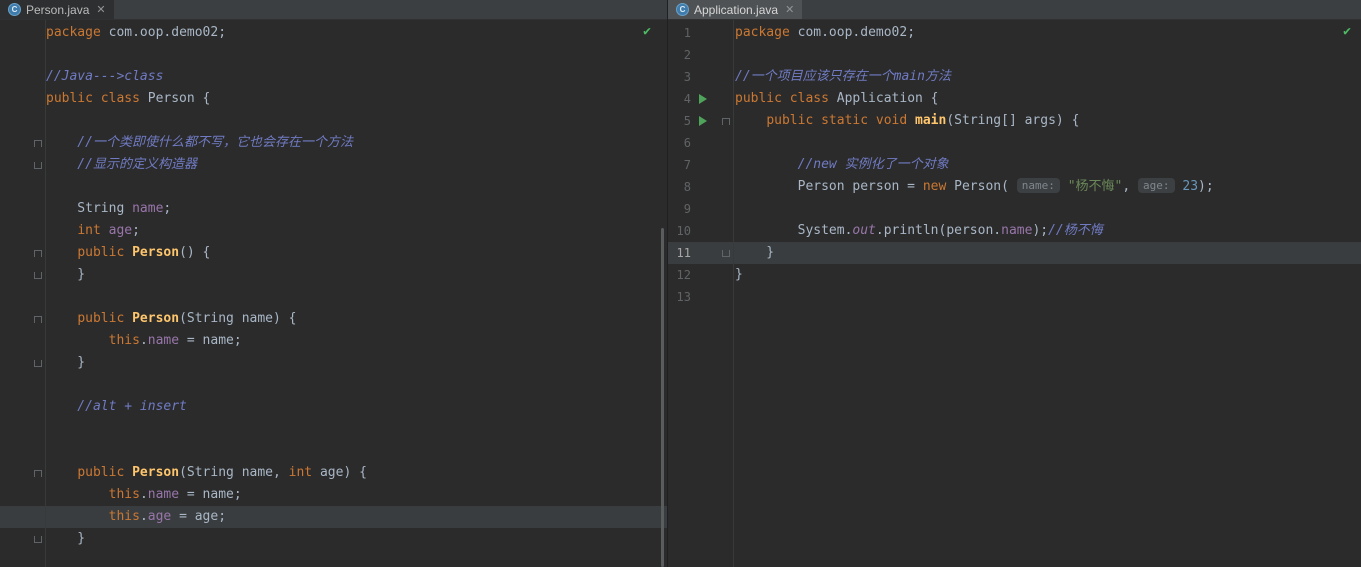 The width and height of the screenshot is (1361, 567). What do you see at coordinates (1014, 275) in the screenshot?
I see `code-line: 12}` at bounding box center [1014, 275].